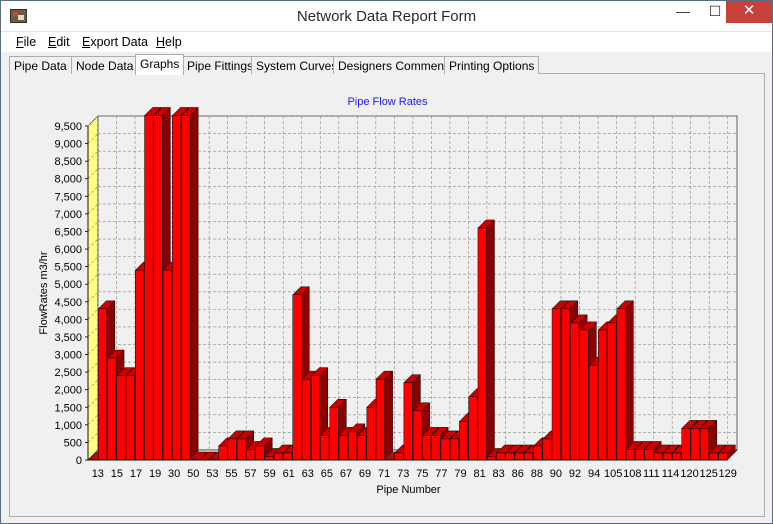 The image size is (773, 524). I want to click on x-tick-label: 105, so click(613, 474).